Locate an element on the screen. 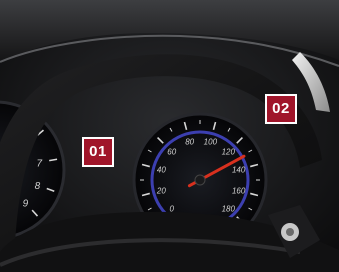 The width and height of the screenshot is (339, 272). speed-tick-label: 60 is located at coordinates (171, 152).